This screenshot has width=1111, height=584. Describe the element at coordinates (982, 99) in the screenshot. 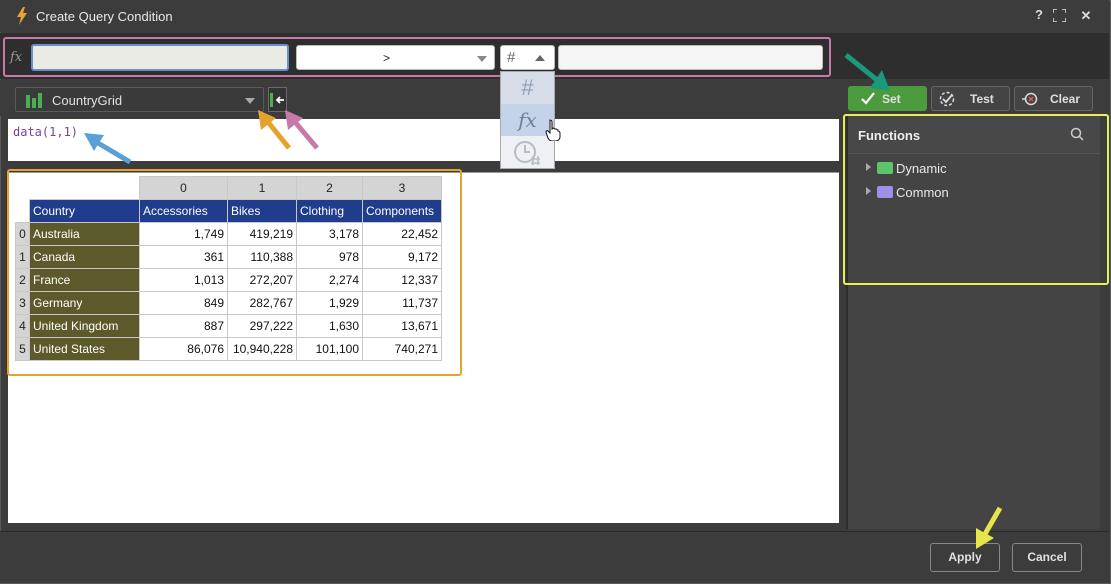

I see `test-label: Test` at that location.